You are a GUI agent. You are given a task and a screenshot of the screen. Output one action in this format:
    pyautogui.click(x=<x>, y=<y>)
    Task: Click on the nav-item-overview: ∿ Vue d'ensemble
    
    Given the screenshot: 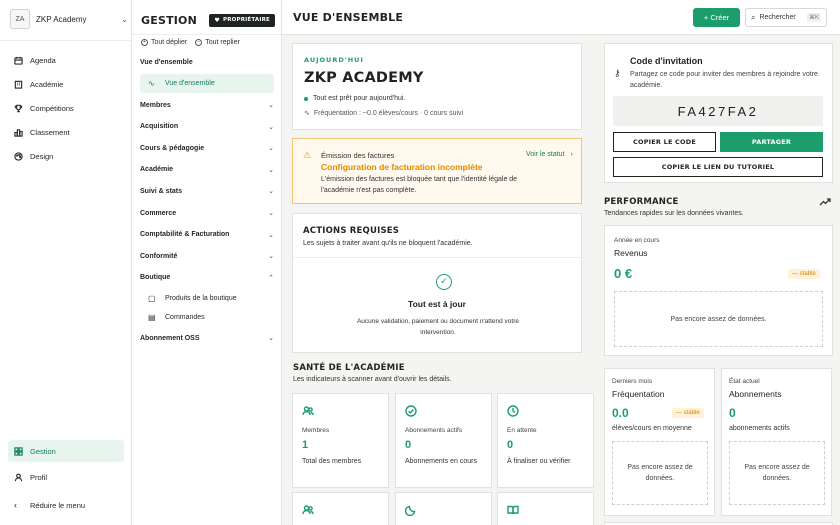 What is the action you would take?
    pyautogui.click(x=207, y=83)
    